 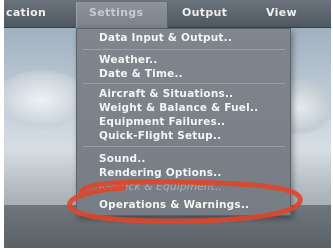 I want to click on menu-view: View, so click(x=281, y=14).